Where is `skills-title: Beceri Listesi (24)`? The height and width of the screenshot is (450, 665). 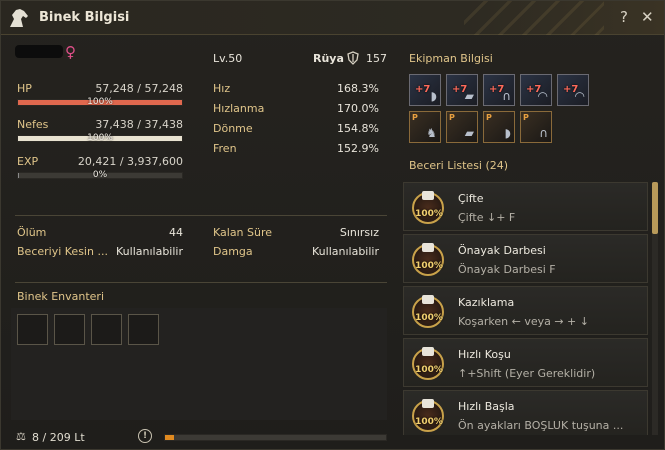
skills-title: Beceri Listesi (24) is located at coordinates (459, 165).